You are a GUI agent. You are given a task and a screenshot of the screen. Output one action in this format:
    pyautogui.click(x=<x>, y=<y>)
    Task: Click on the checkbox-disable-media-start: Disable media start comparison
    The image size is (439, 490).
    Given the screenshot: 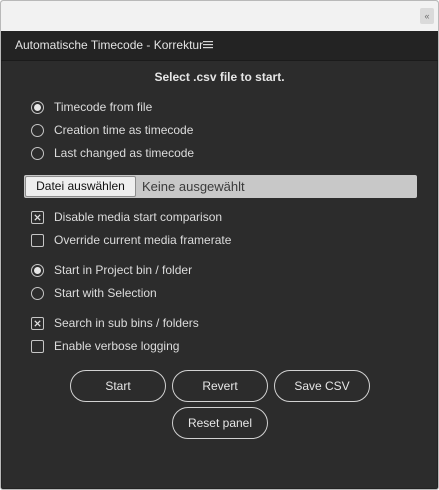 What is the action you would take?
    pyautogui.click(x=126, y=217)
    